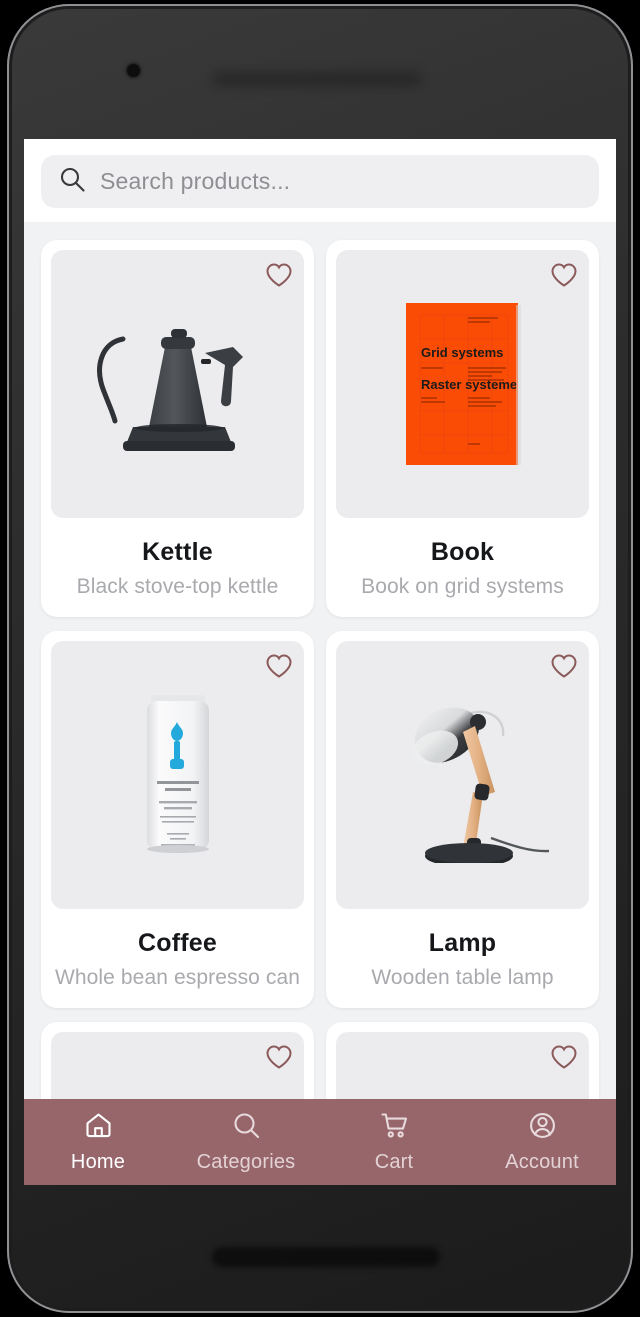 Image resolution: width=640 pixels, height=1317 pixels. I want to click on product-subtitle: Black stove-top kettle, so click(177, 586).